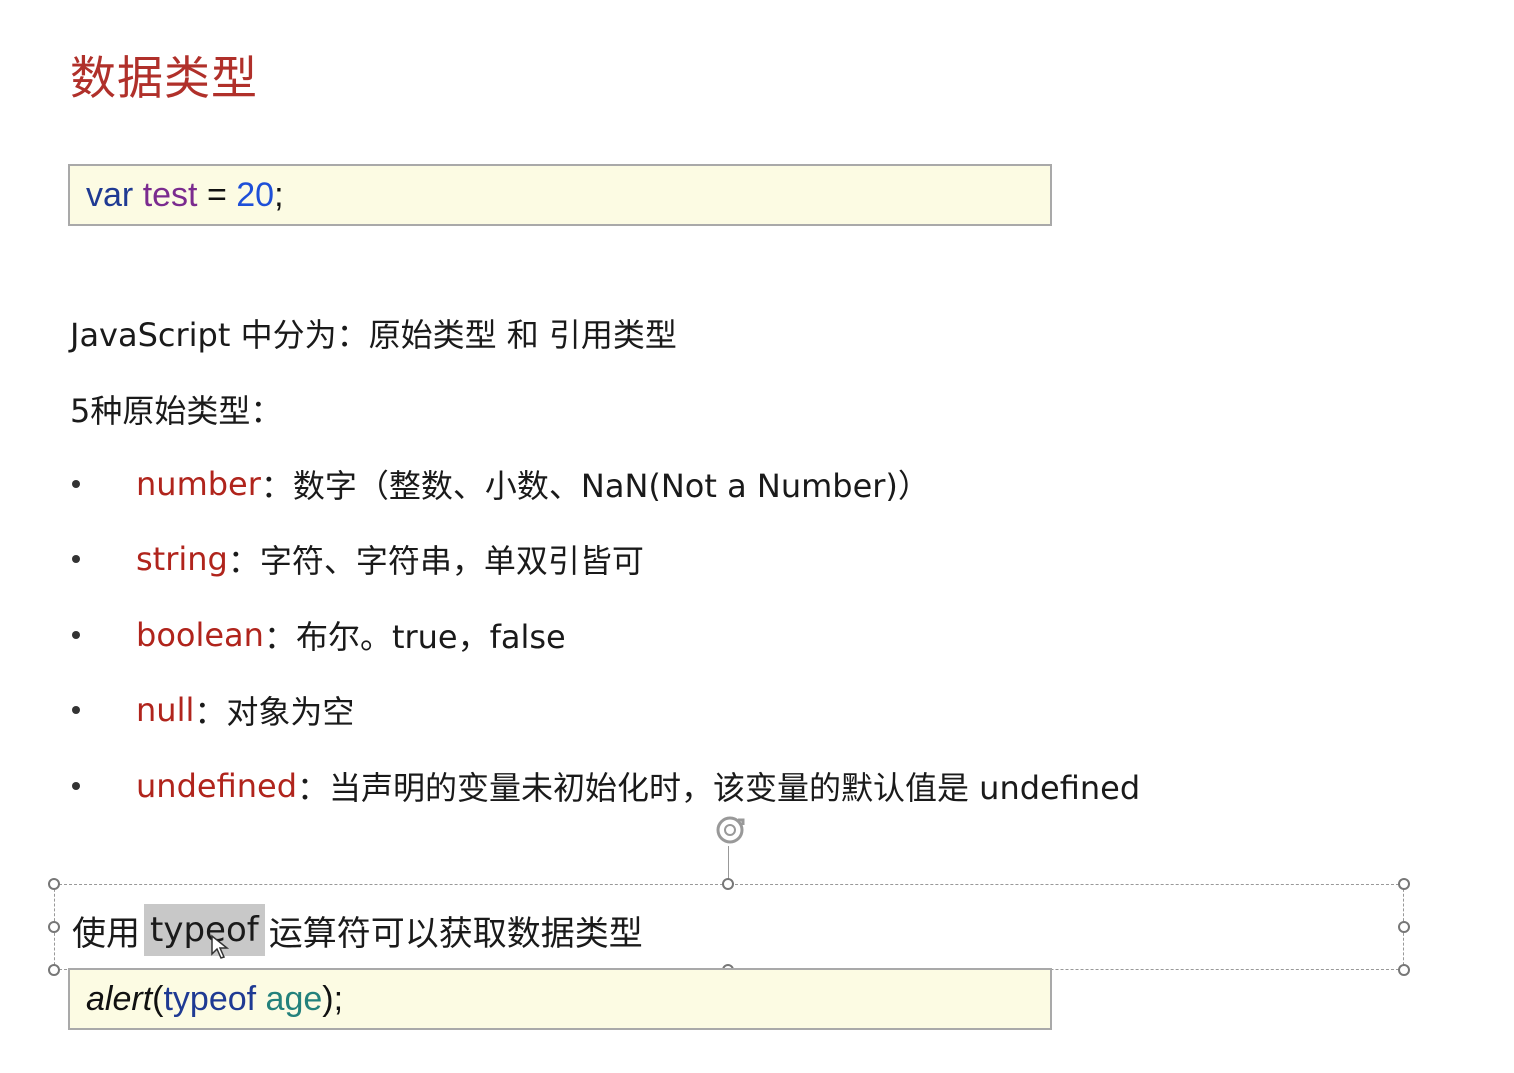 This screenshot has width=1514, height=1073. Describe the element at coordinates (728, 884) in the screenshot. I see `resize-handle-top` at that location.